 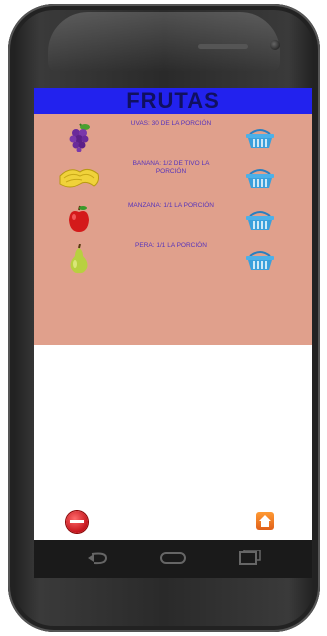 What do you see at coordinates (77, 522) in the screenshot?
I see `exit-button` at bounding box center [77, 522].